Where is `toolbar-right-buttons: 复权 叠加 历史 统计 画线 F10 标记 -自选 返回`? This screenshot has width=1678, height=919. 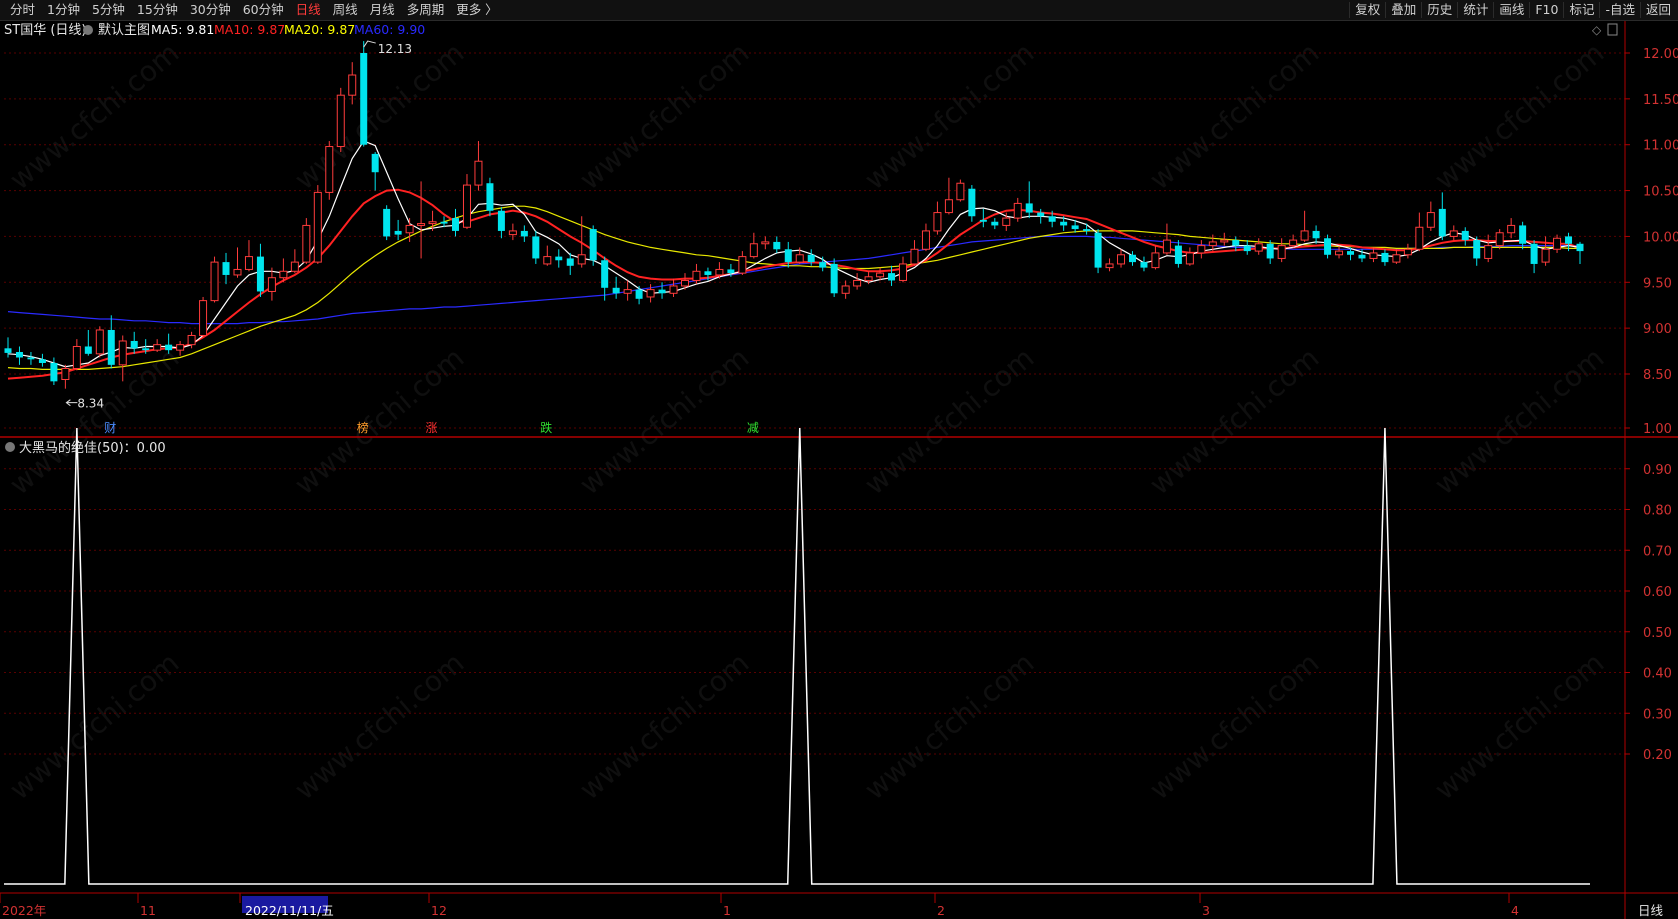
toolbar-right-buttons: 复权 叠加 历史 统计 画线 F10 标记 -自选 返回 is located at coordinates (1512, 10).